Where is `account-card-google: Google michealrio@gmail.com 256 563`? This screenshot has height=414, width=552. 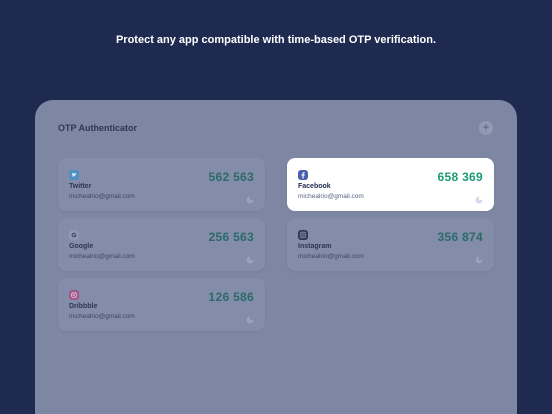
account-card-google: Google michealrio@gmail.com 256 563 is located at coordinates (161, 244).